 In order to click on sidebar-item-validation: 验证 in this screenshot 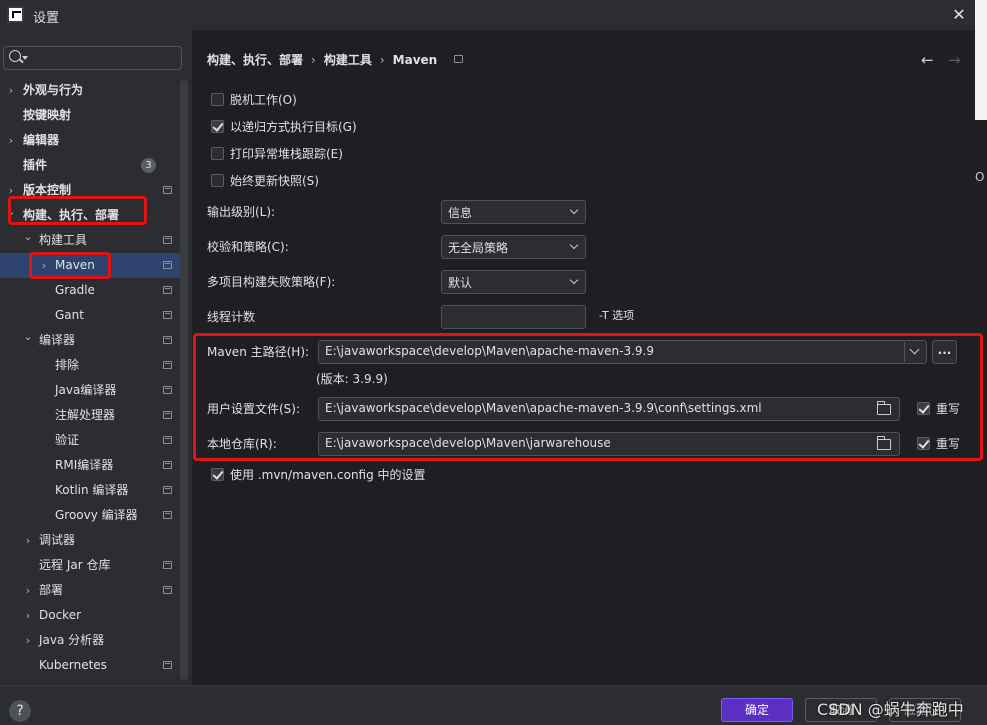, I will do `click(90, 440)`.